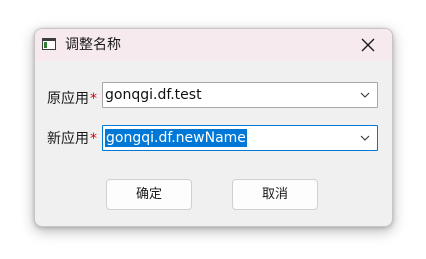 The width and height of the screenshot is (426, 259). I want to click on original-app-combobox: gonqgi.df.test, so click(240, 95).